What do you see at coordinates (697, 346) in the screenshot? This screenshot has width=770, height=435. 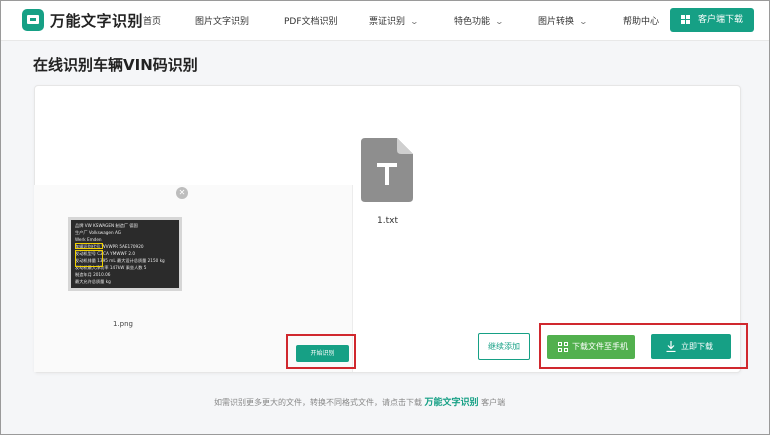 I see `download-now-label: 立即下载` at bounding box center [697, 346].